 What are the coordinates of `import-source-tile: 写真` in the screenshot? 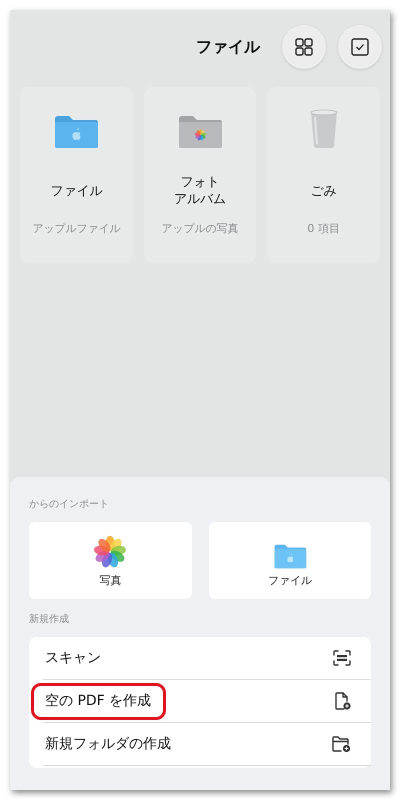 It's located at (110, 560).